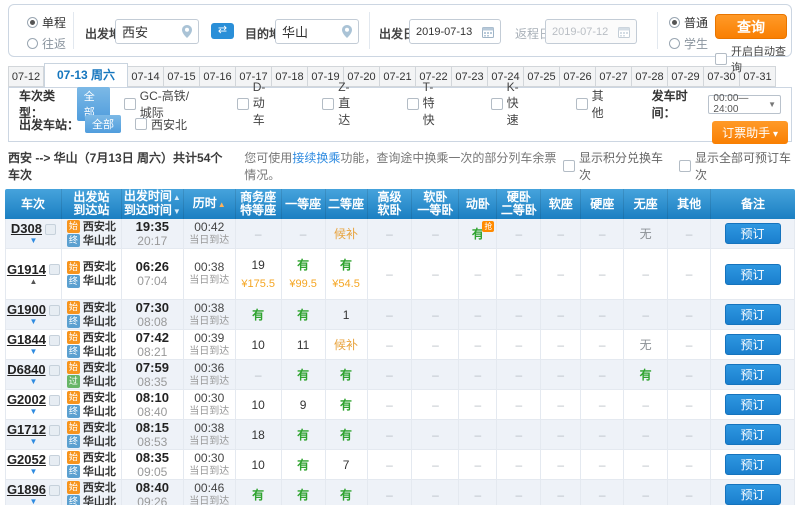 The height and width of the screenshot is (505, 800). Describe the element at coordinates (153, 204) in the screenshot. I see `column-header-2: 出发时间▲ 到达时间▼` at that location.